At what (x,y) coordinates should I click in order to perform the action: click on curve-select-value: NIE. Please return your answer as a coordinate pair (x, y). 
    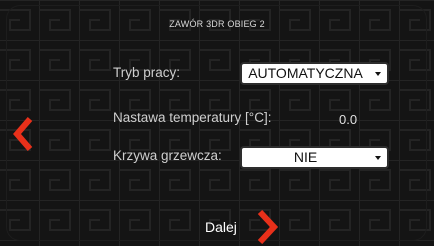
    Looking at the image, I should click on (305, 157).